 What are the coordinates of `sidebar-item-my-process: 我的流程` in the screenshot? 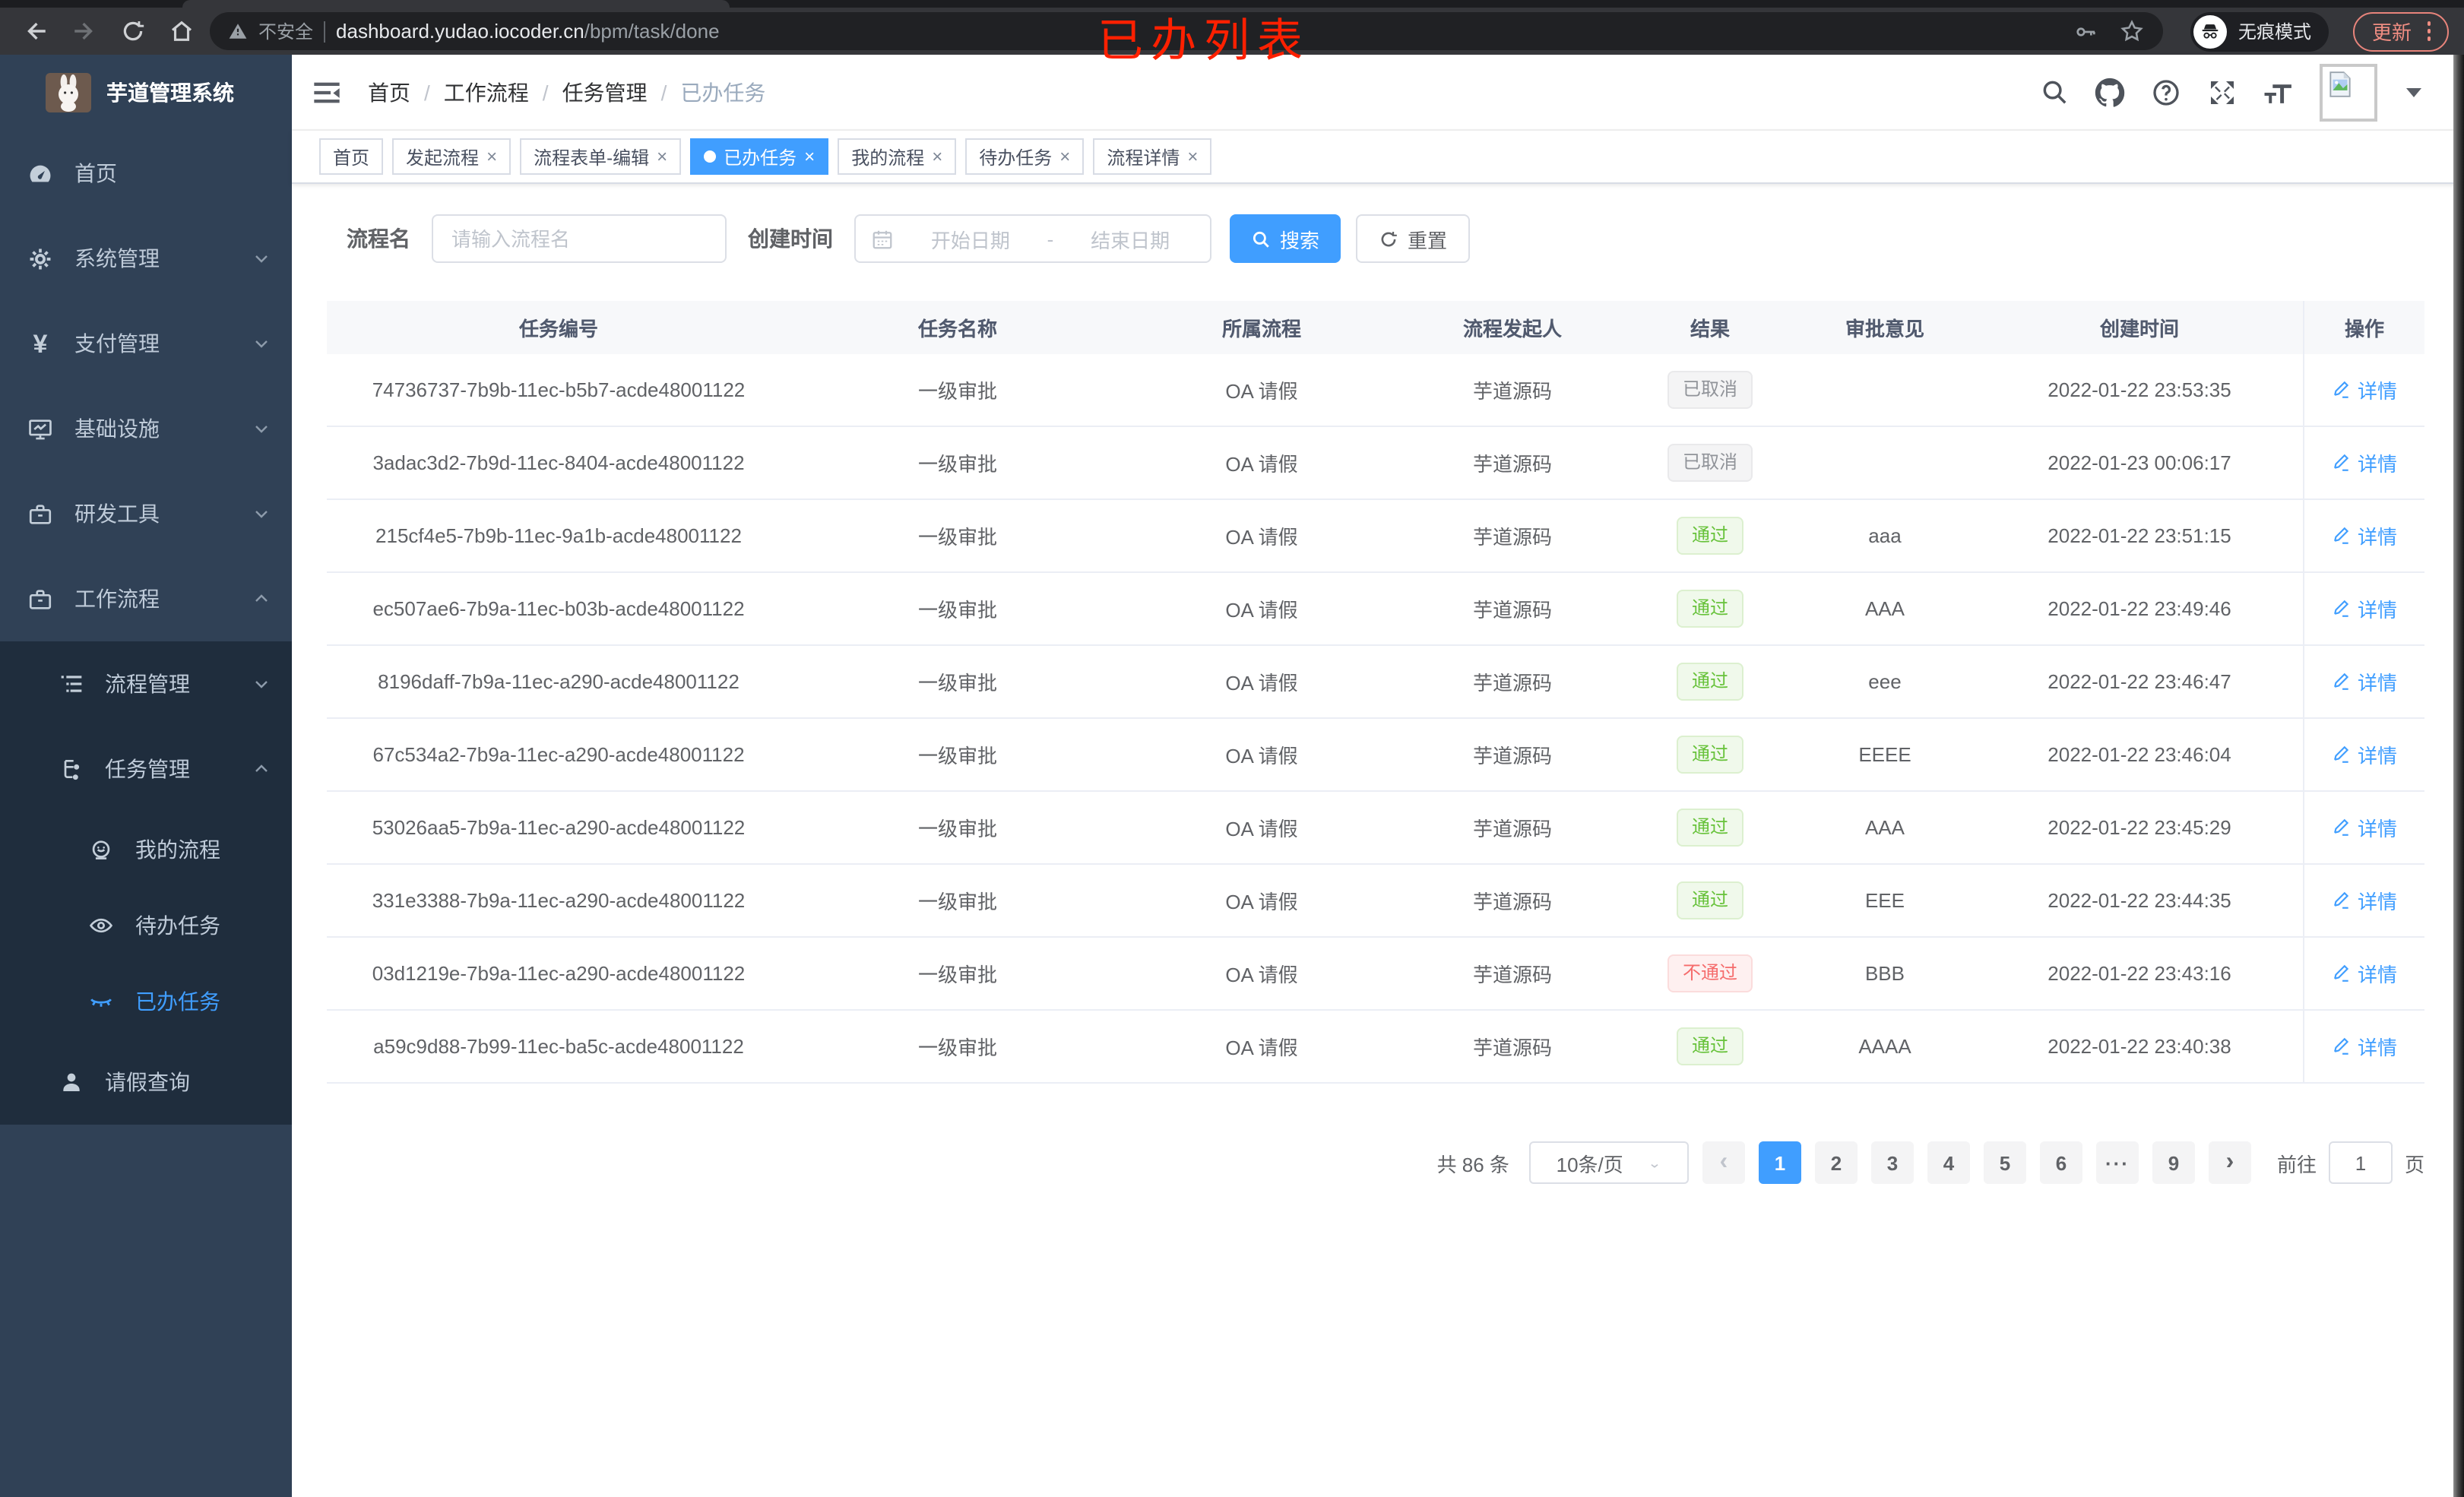 It's located at (146, 850).